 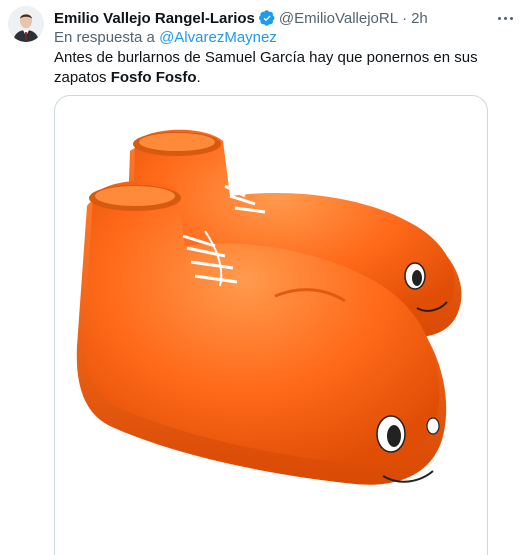 What do you see at coordinates (104, 37) in the screenshot?
I see `reply-prefix: En respuesta a` at bounding box center [104, 37].